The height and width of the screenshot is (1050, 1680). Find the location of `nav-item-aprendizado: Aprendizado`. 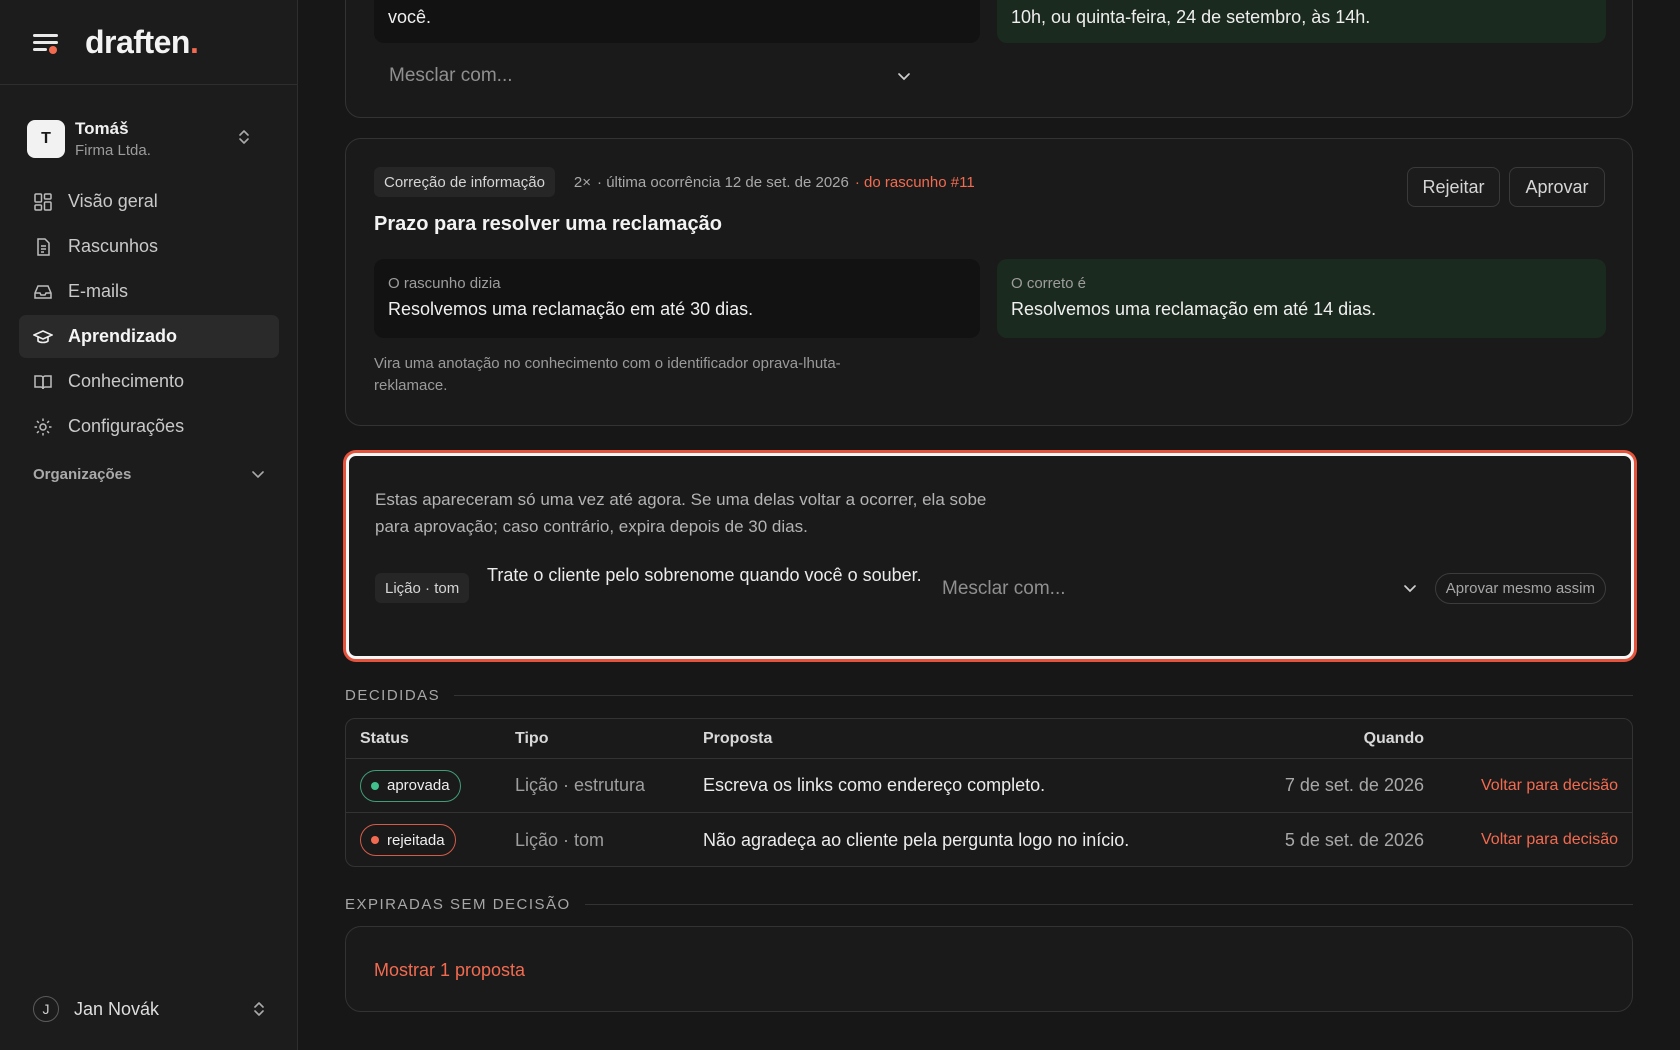

nav-item-aprendizado: Aprendizado is located at coordinates (149, 336).